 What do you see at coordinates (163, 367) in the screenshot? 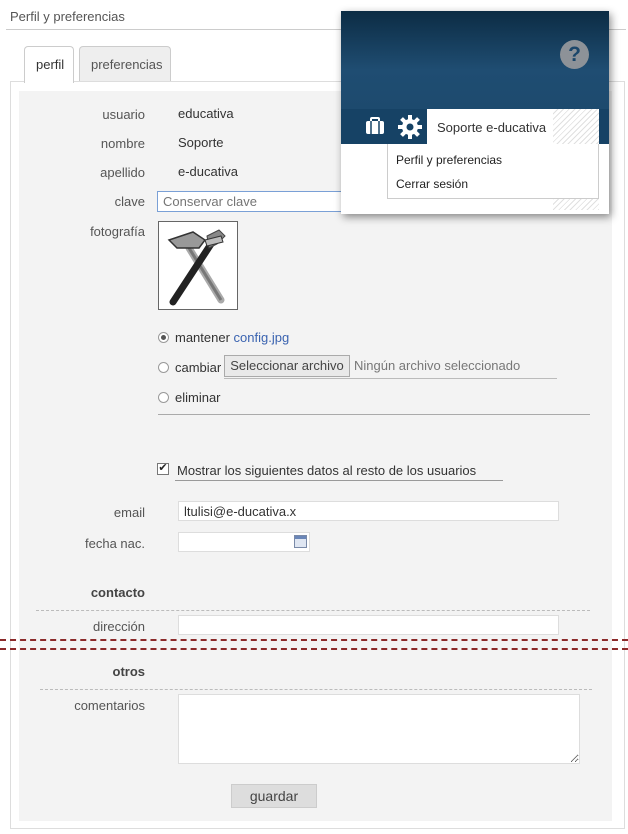
I see `change-photo-radio` at bounding box center [163, 367].